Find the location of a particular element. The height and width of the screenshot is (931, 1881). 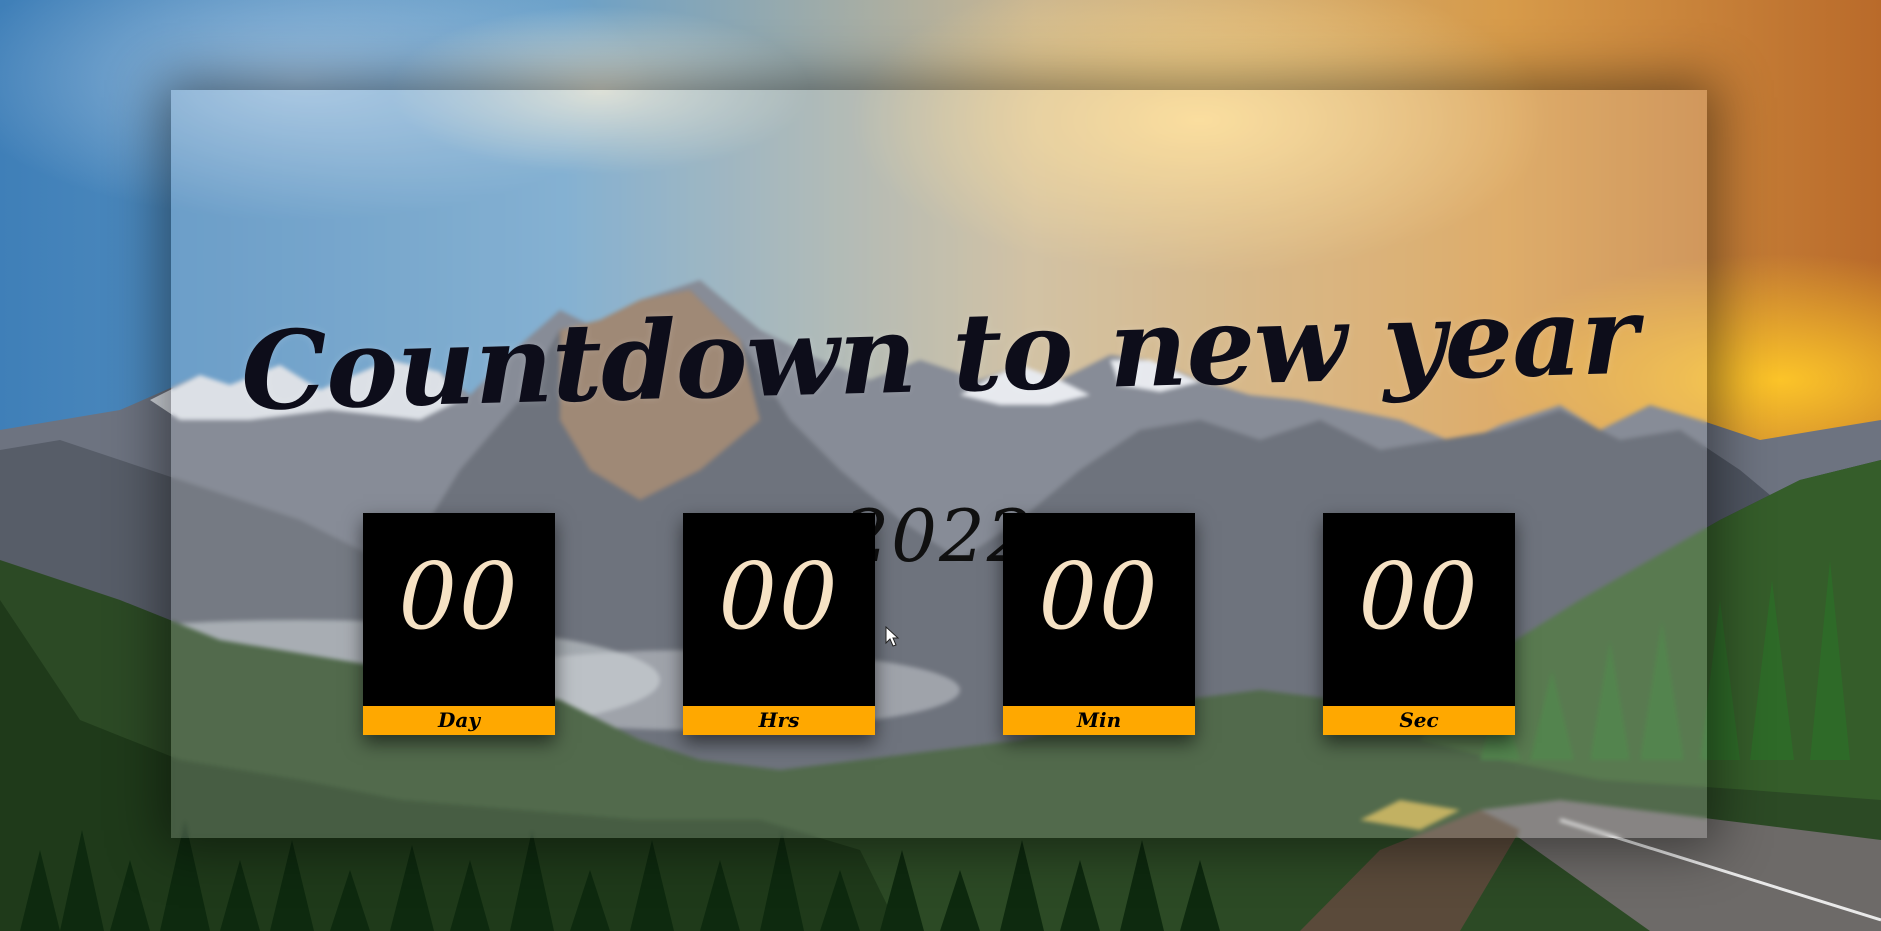

days-value: 00 is located at coordinates (459, 596).